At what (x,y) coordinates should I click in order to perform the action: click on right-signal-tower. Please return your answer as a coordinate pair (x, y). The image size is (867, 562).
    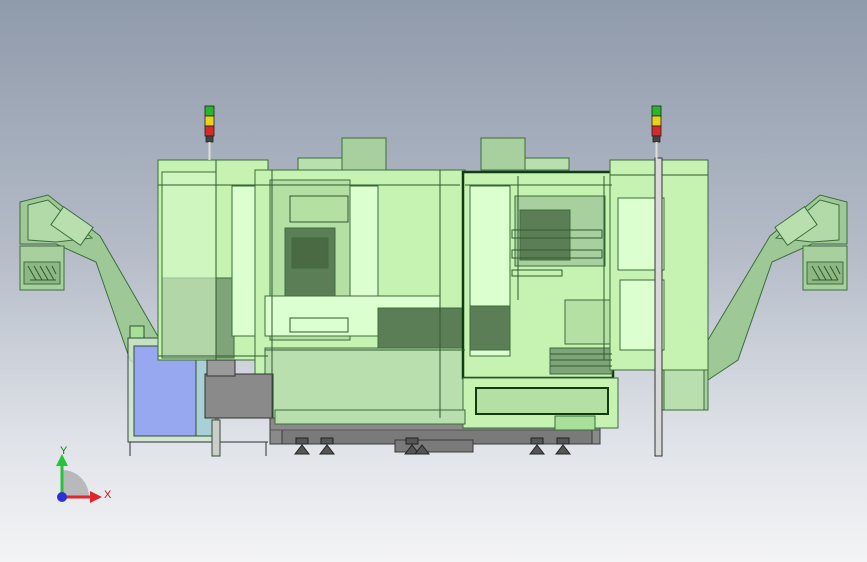
    Looking at the image, I should click on (656, 132).